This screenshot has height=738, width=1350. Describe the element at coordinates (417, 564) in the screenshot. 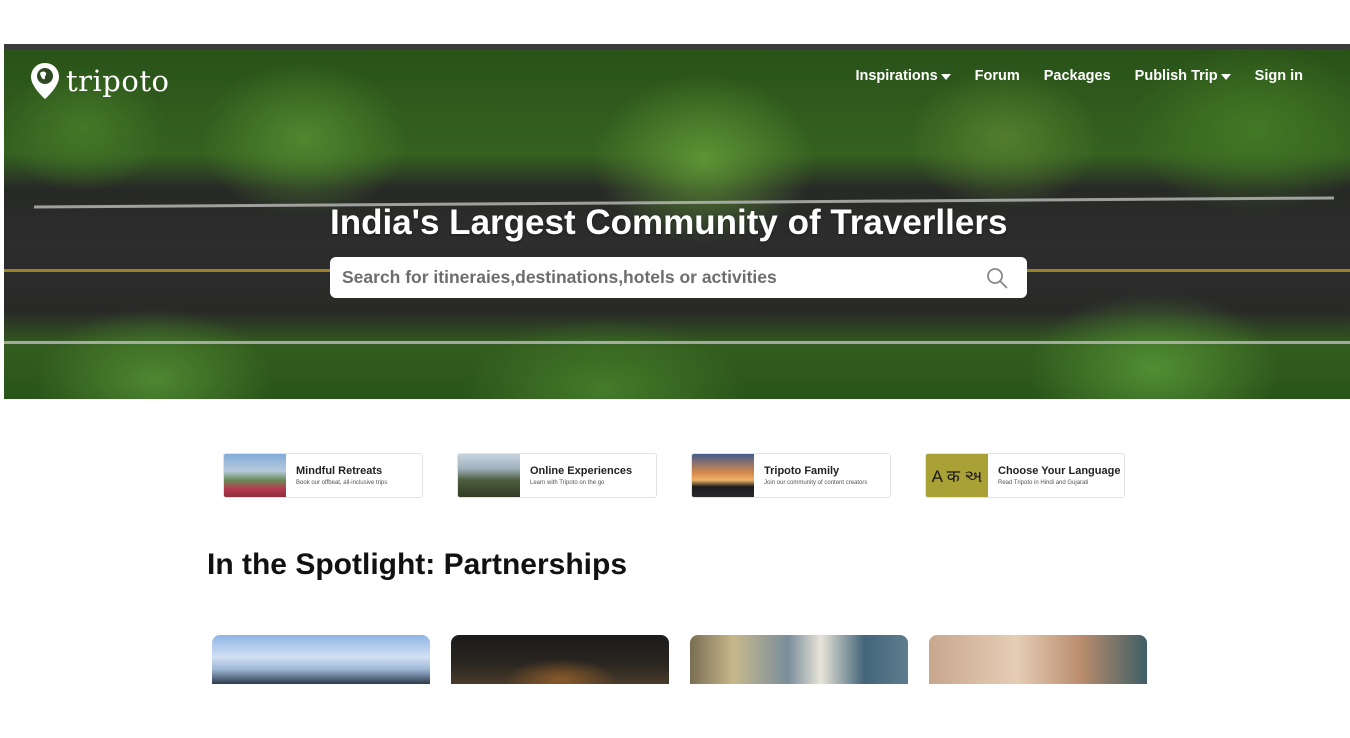

I see `spotlight-title: In the Spotlight: Partnerships` at that location.